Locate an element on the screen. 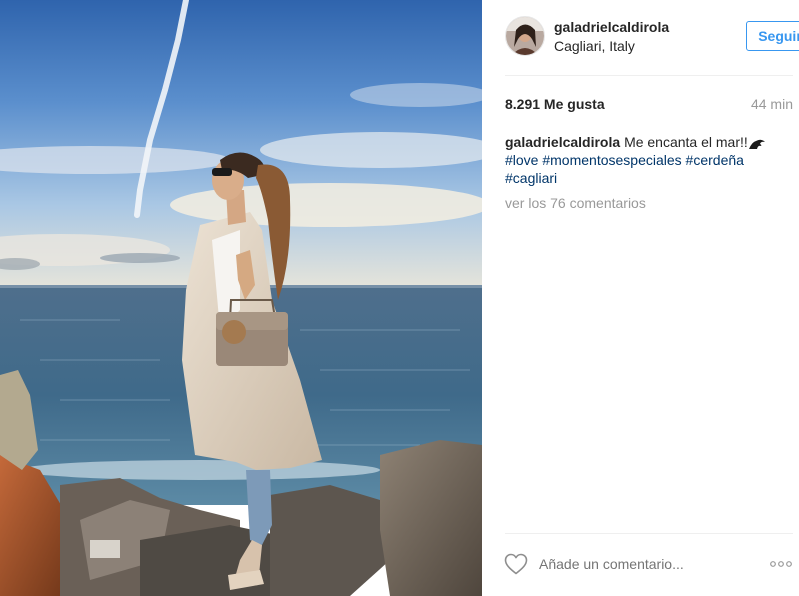 This screenshot has height=596, width=799. hashtag-cerdena: #cerdeña is located at coordinates (715, 160).